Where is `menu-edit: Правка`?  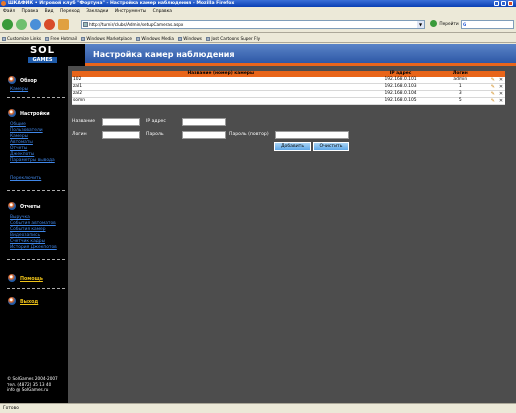 menu-edit: Правка is located at coordinates (30, 11).